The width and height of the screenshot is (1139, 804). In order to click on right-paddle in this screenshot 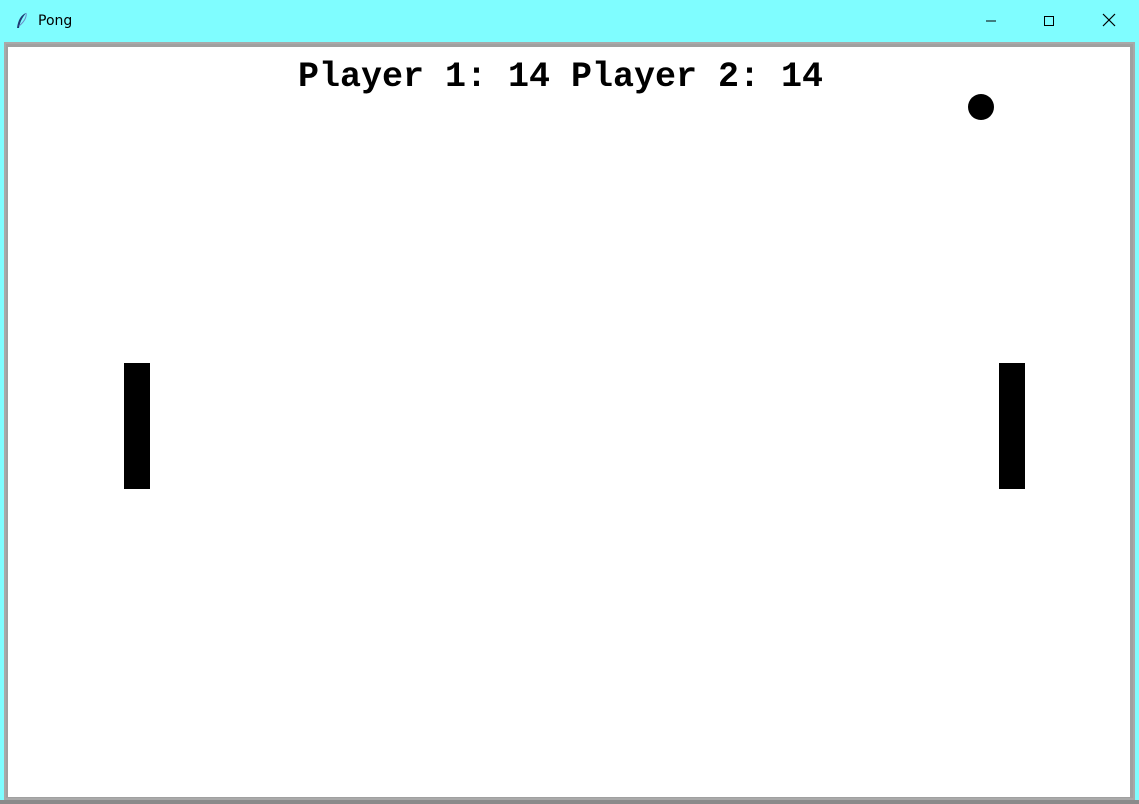, I will do `click(1012, 426)`.